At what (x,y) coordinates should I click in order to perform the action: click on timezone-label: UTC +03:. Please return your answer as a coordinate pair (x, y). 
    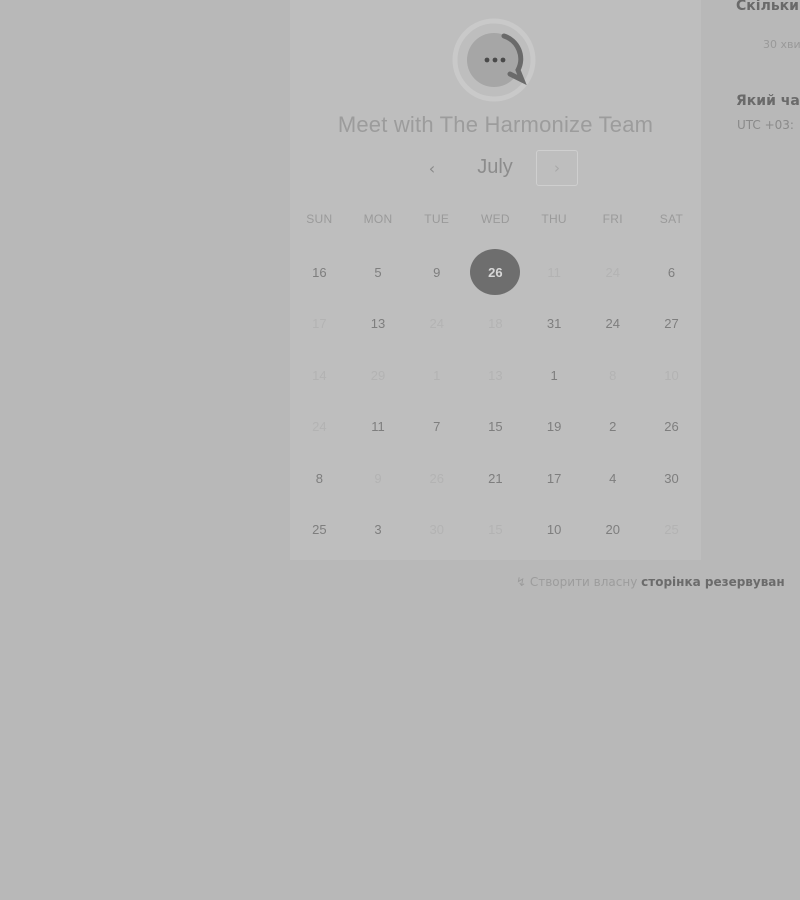
    Looking at the image, I should click on (765, 125).